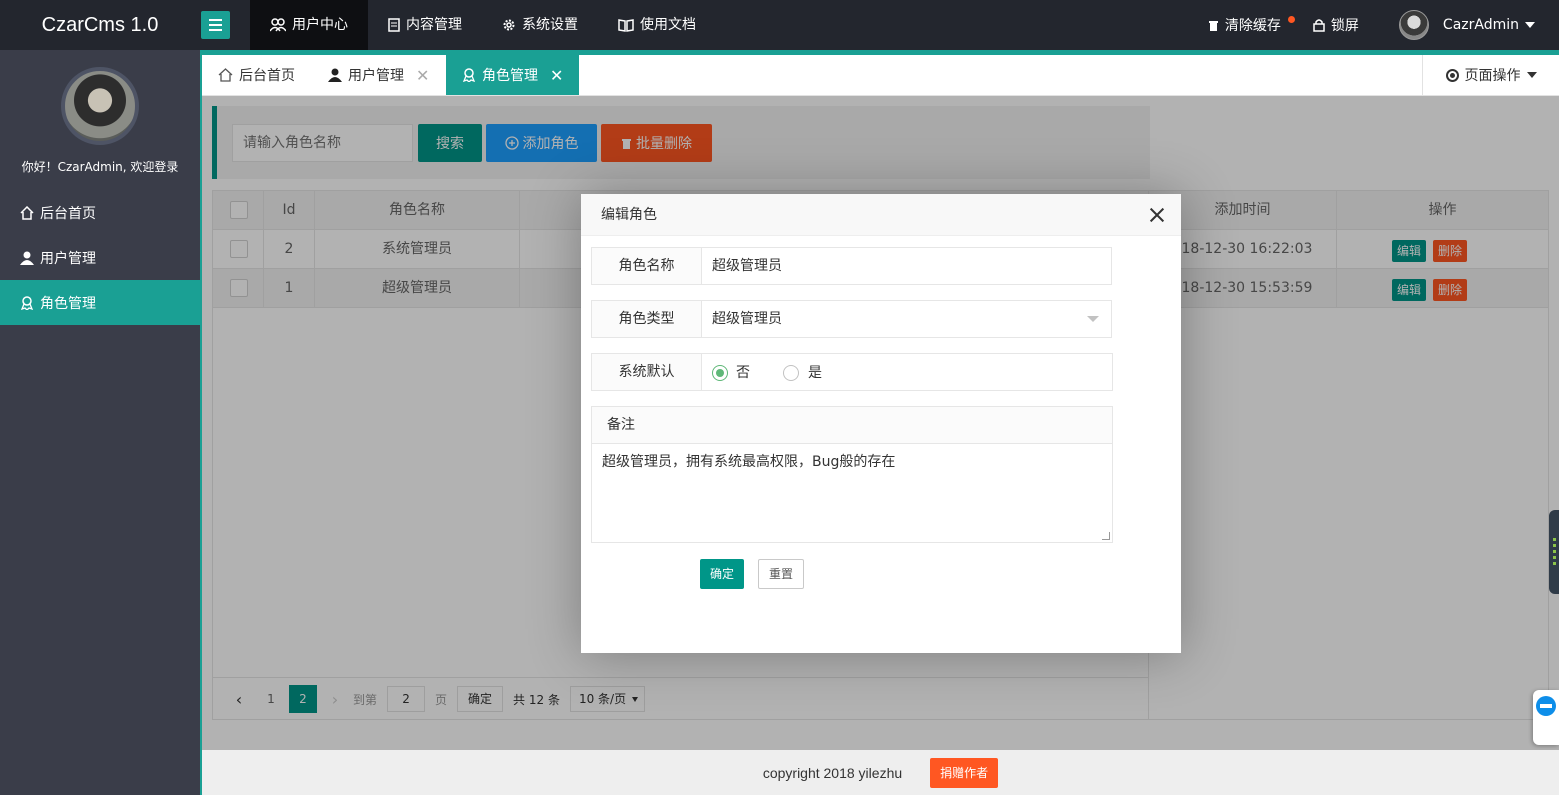 Image resolution: width=1559 pixels, height=795 pixels. I want to click on page-operations-menu: 页面操作, so click(1490, 75).